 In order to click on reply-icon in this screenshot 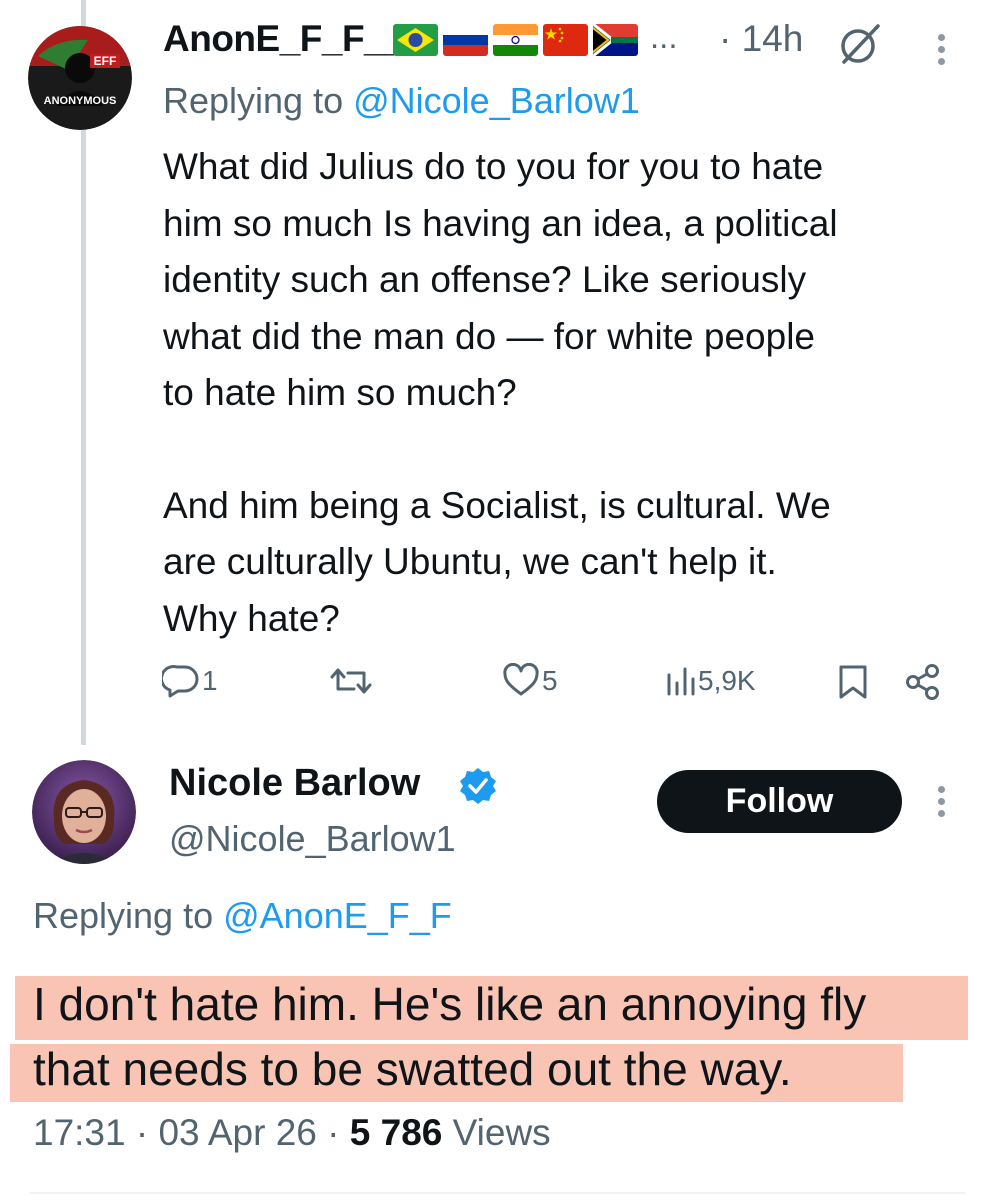, I will do `click(180, 681)`.